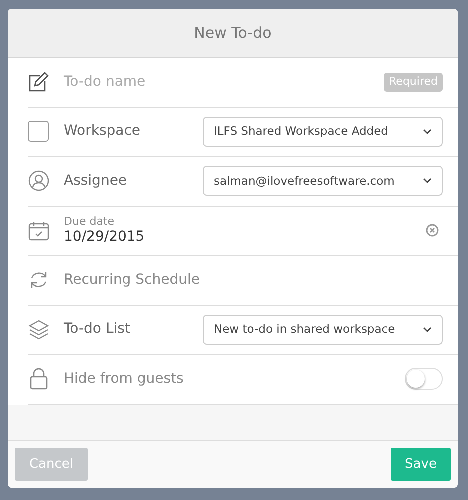  I want to click on user-icon, so click(39, 181).